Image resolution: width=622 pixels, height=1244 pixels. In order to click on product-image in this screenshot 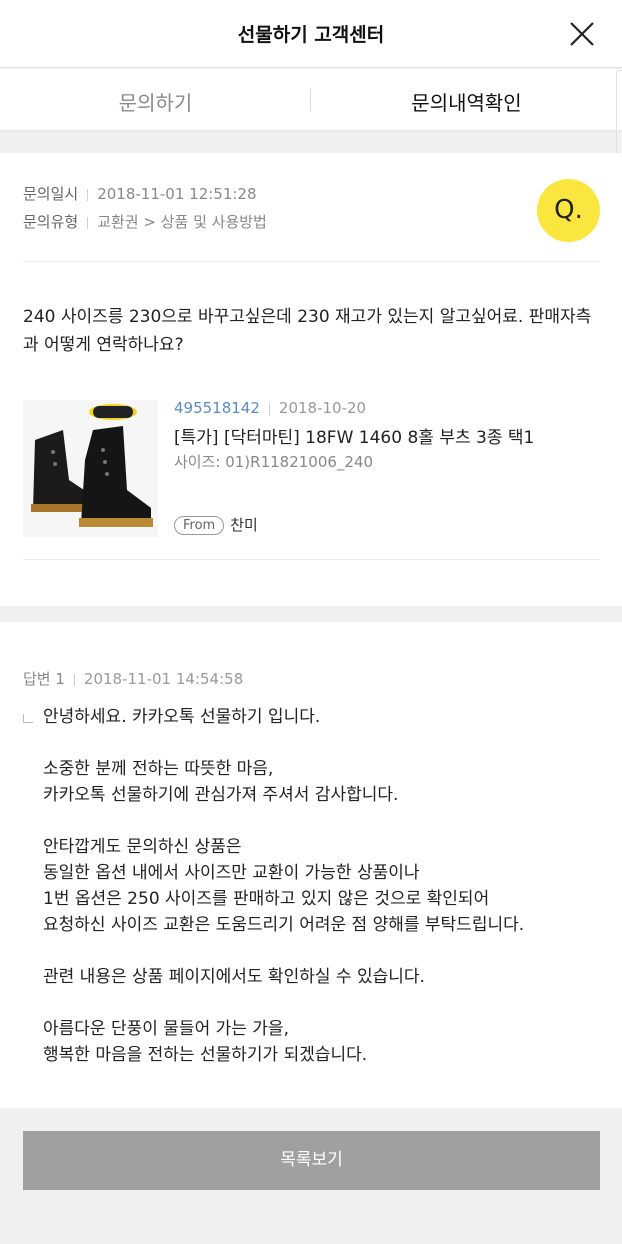, I will do `click(90, 468)`.